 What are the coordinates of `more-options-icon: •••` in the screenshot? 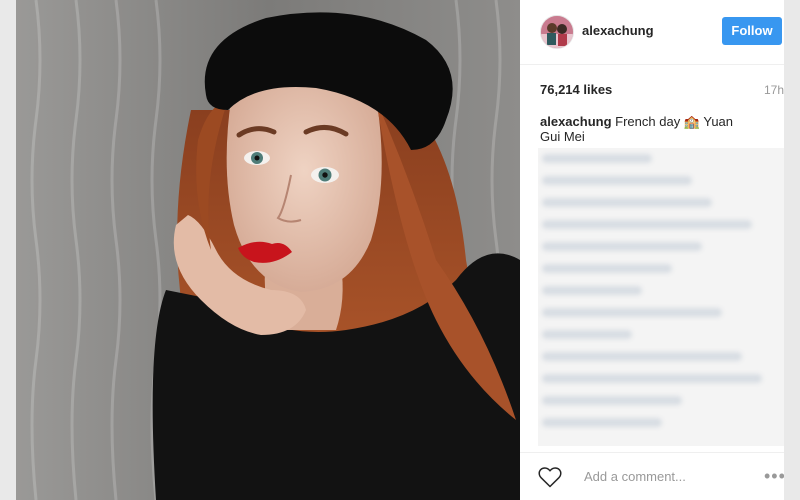 It's located at (774, 476).